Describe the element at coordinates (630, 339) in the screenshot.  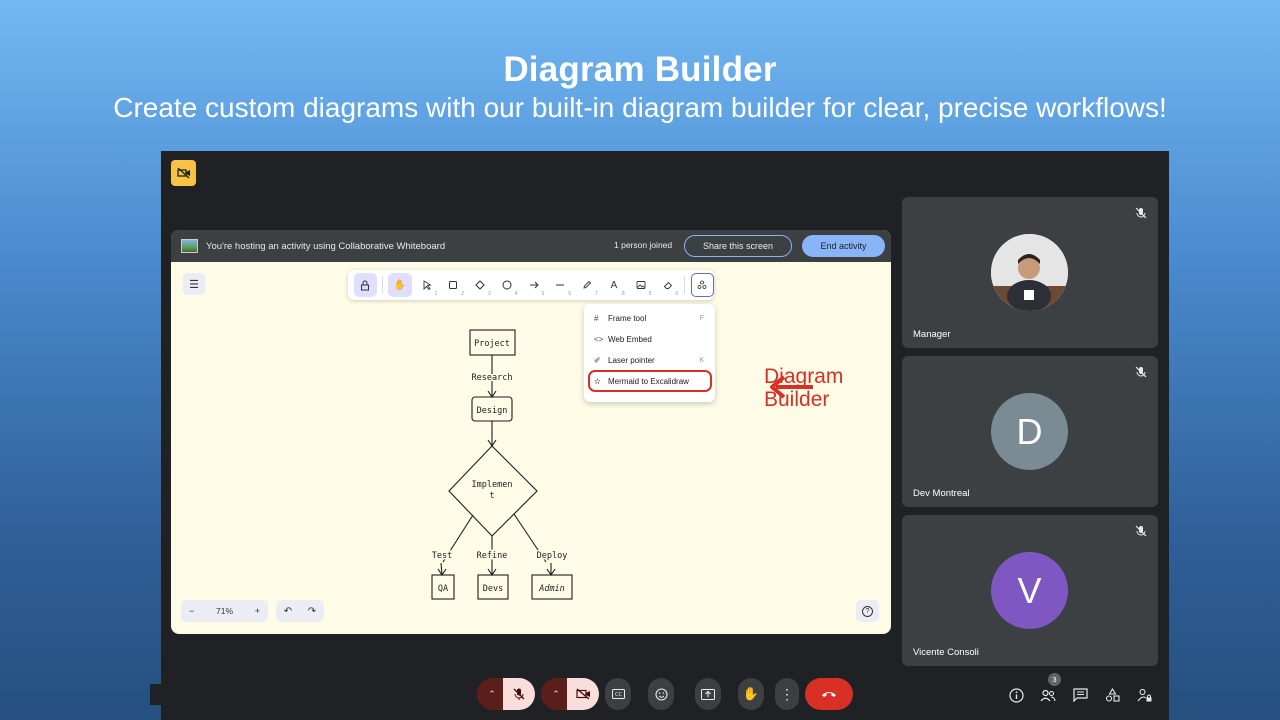
I see `menu-item-label: Web Embed` at that location.